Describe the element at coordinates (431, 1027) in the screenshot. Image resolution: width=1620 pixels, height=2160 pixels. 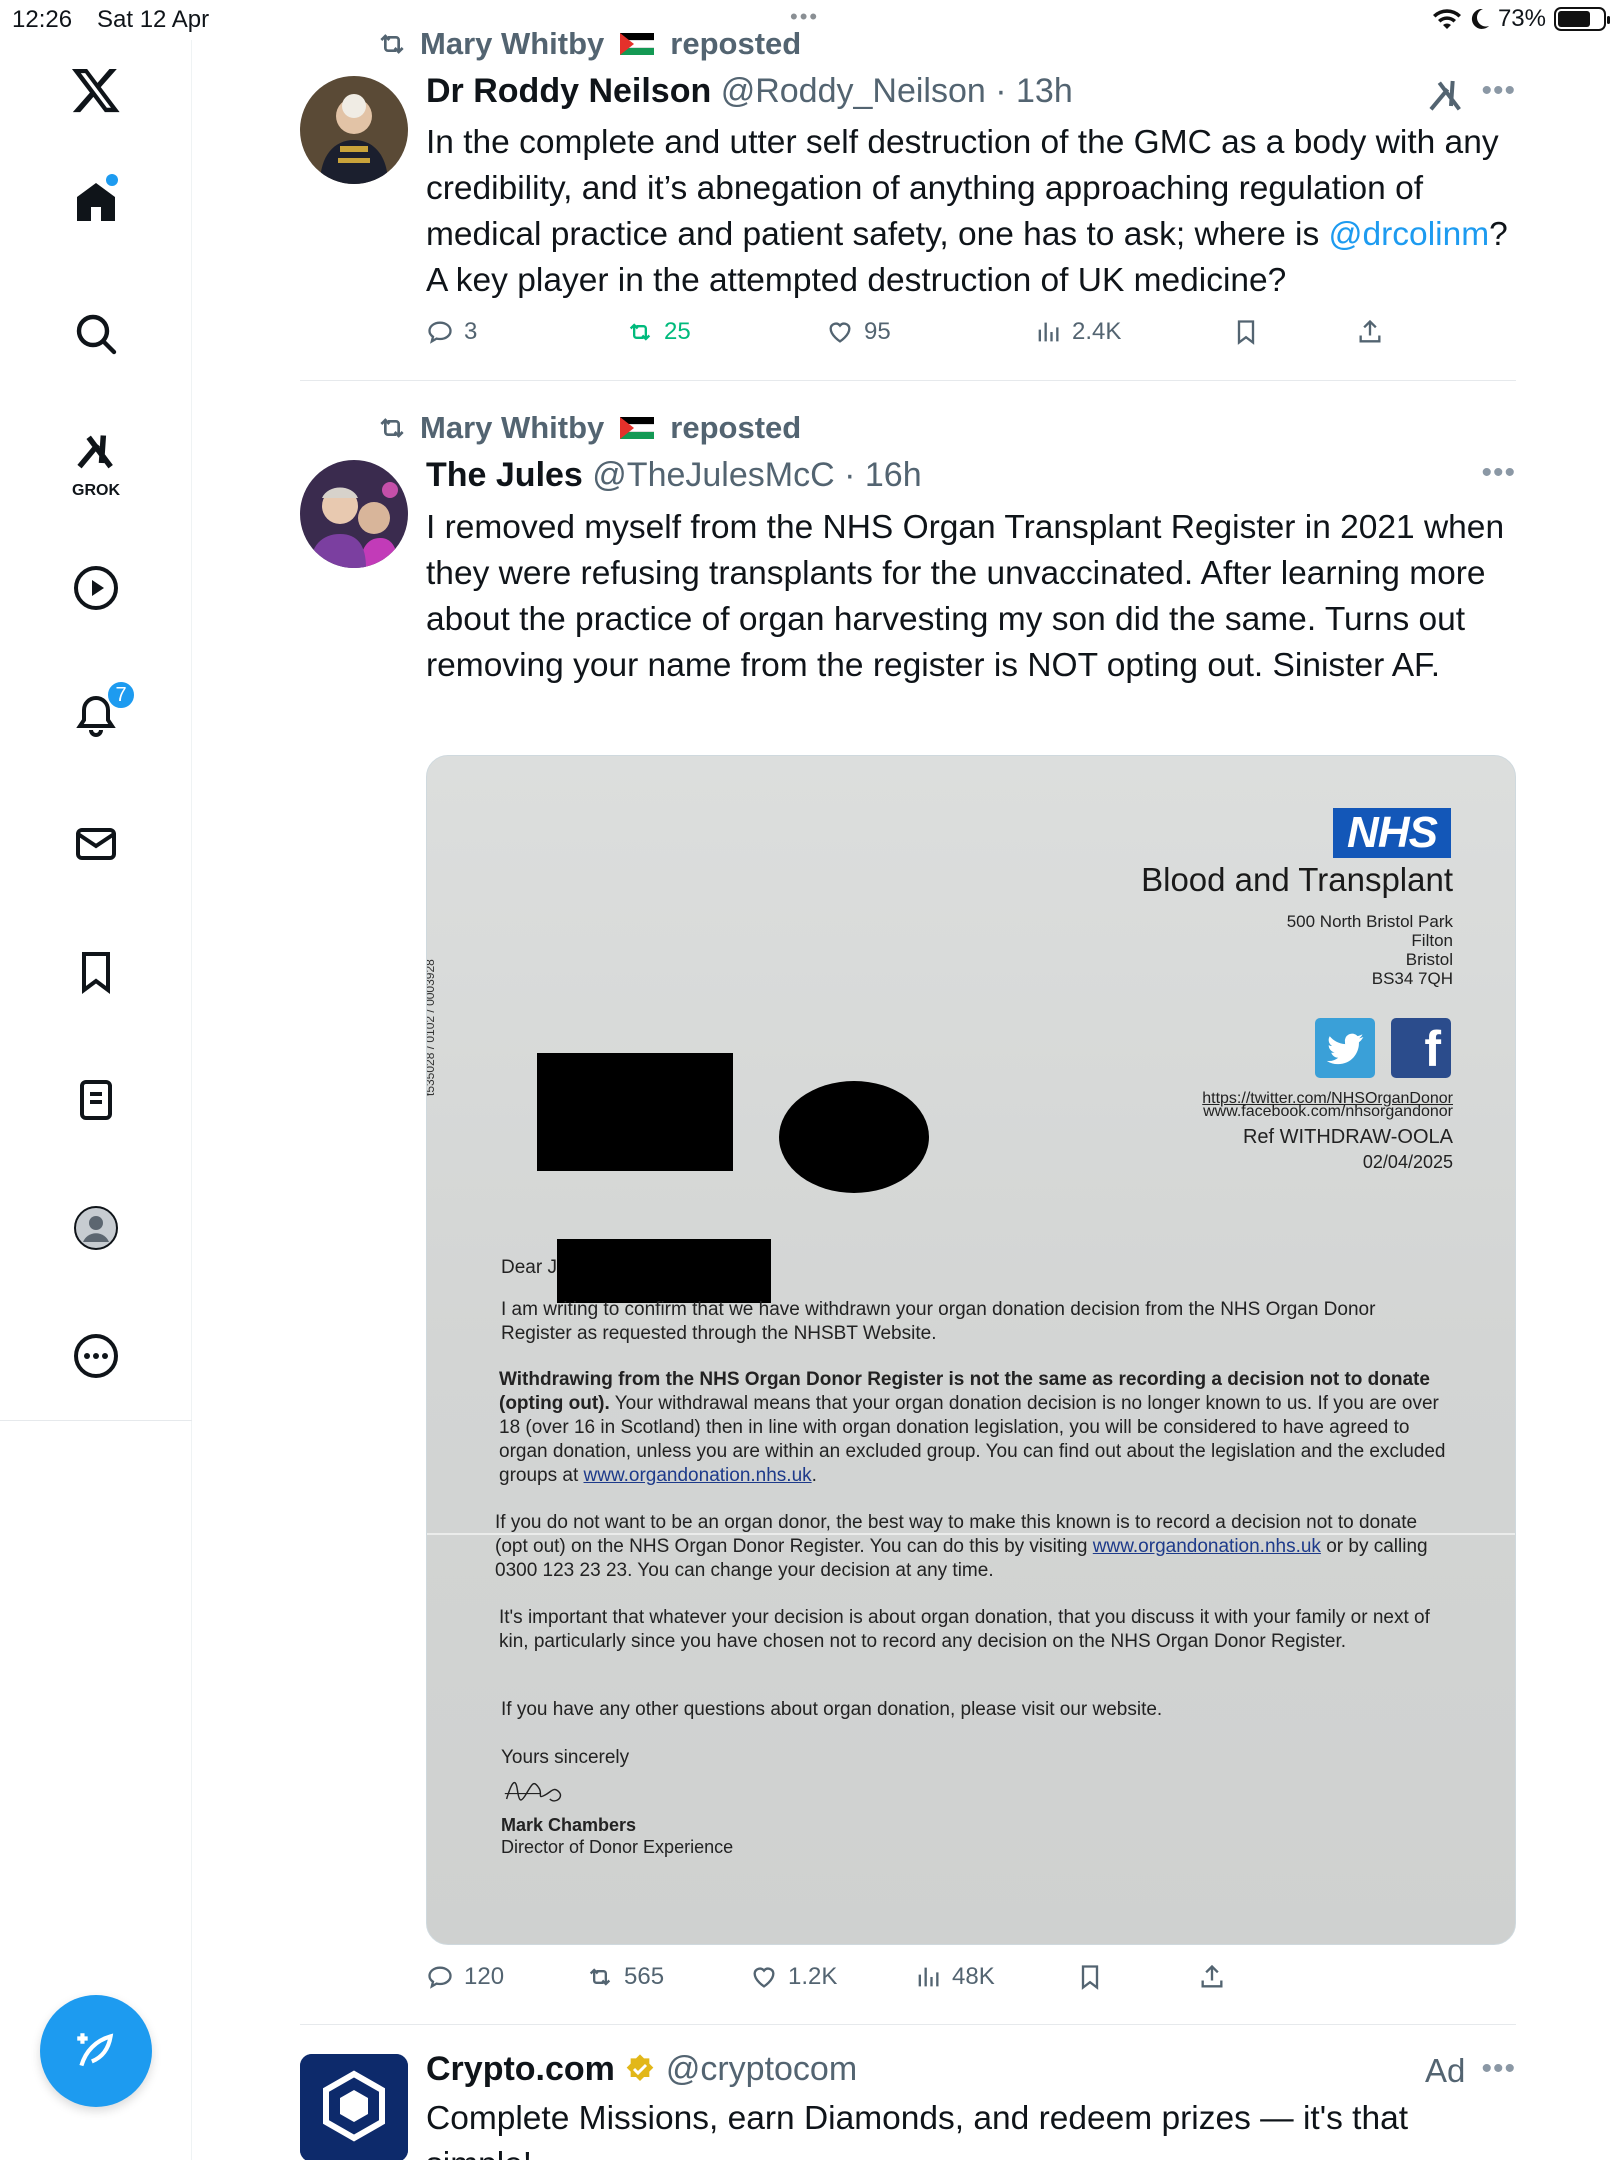
I see `letter-side-code: t535028 / 0102 / 0003928` at that location.